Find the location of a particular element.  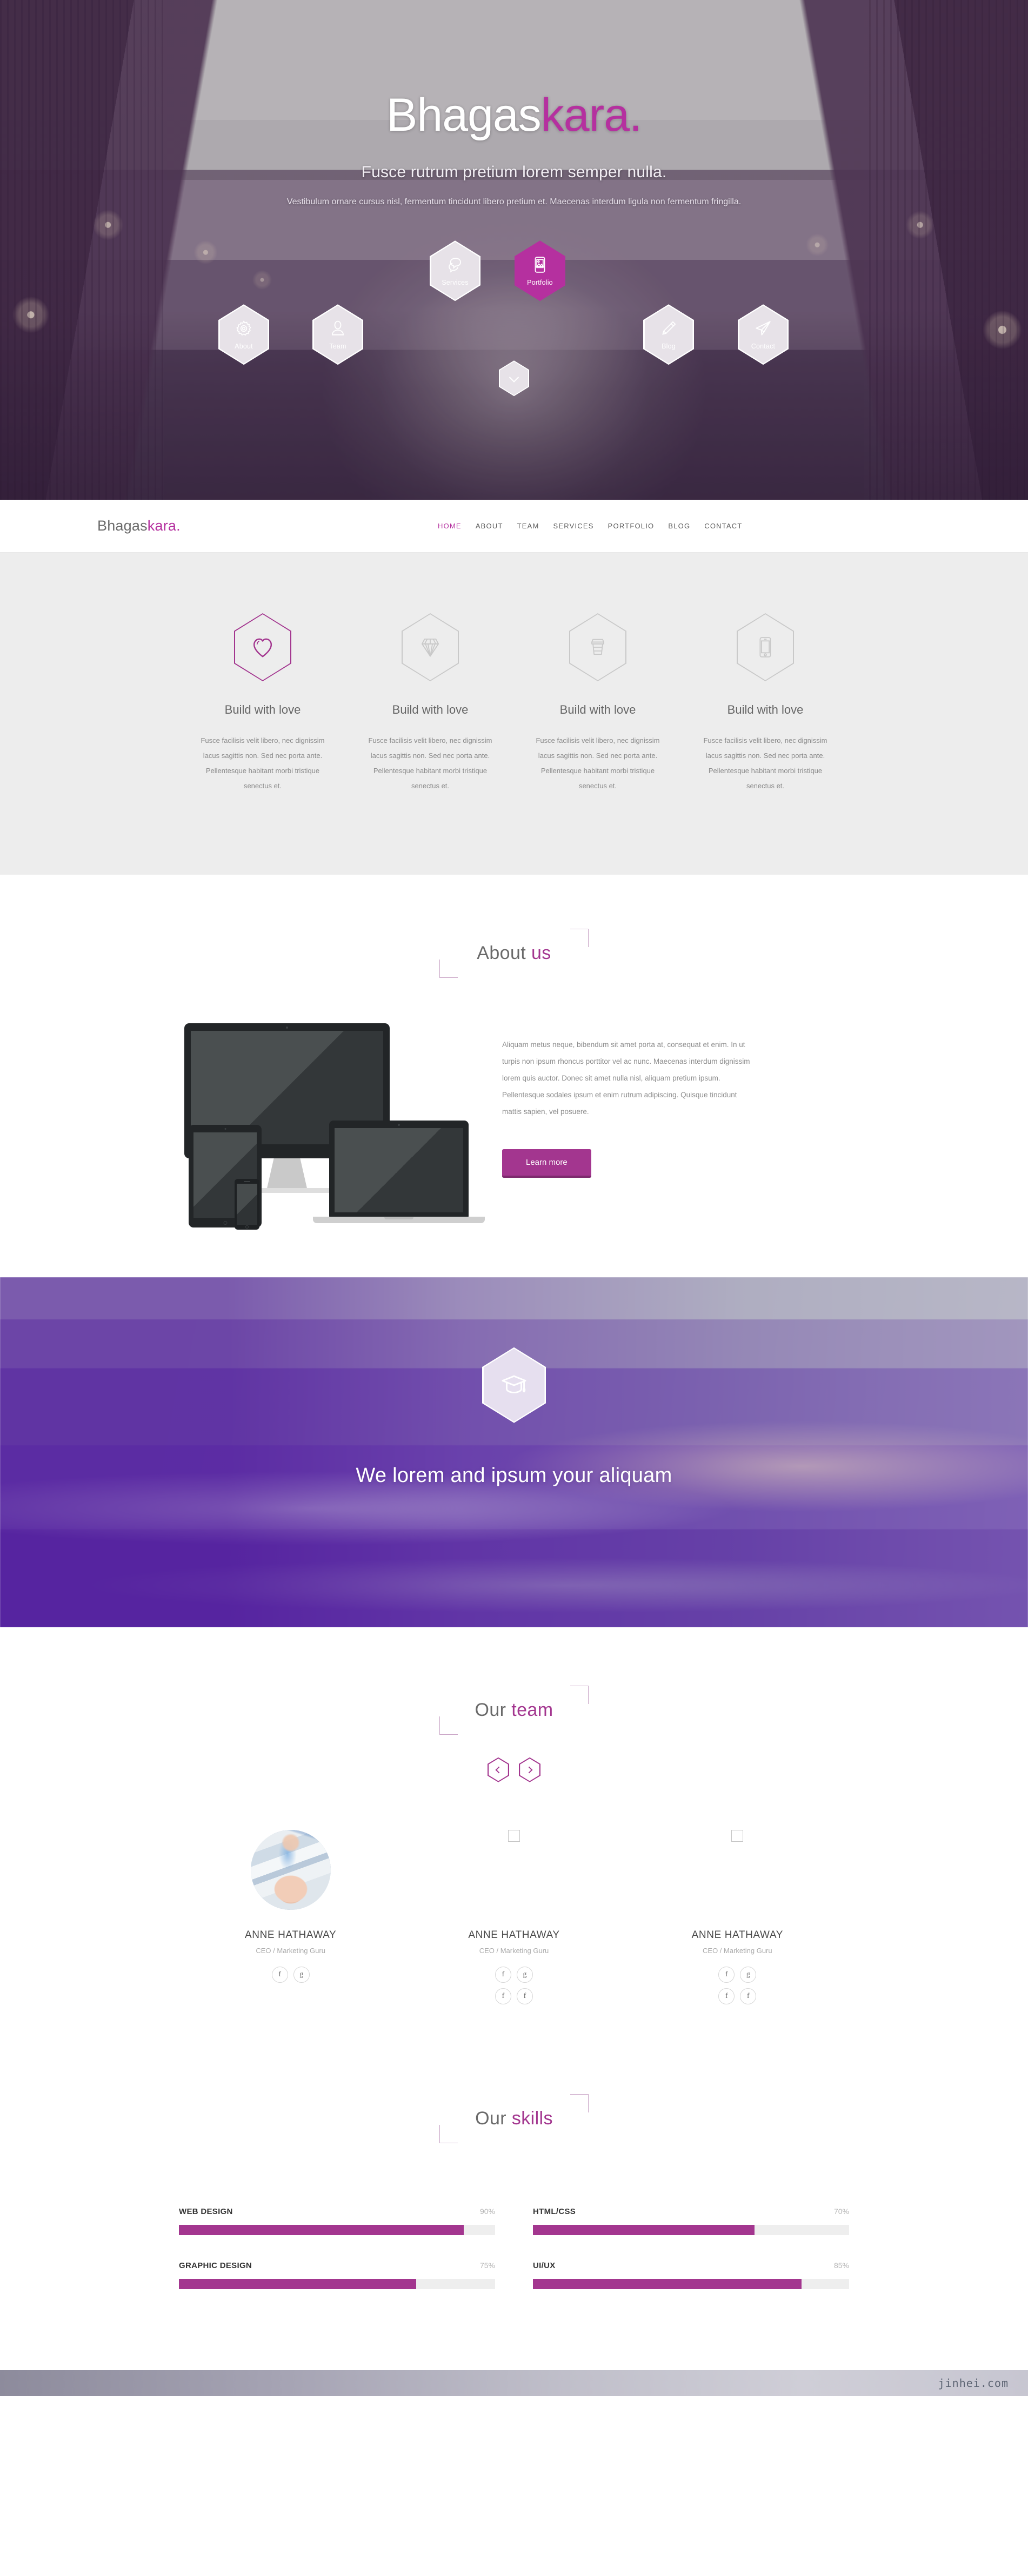

about-heading-accent: us is located at coordinates (541, 952).